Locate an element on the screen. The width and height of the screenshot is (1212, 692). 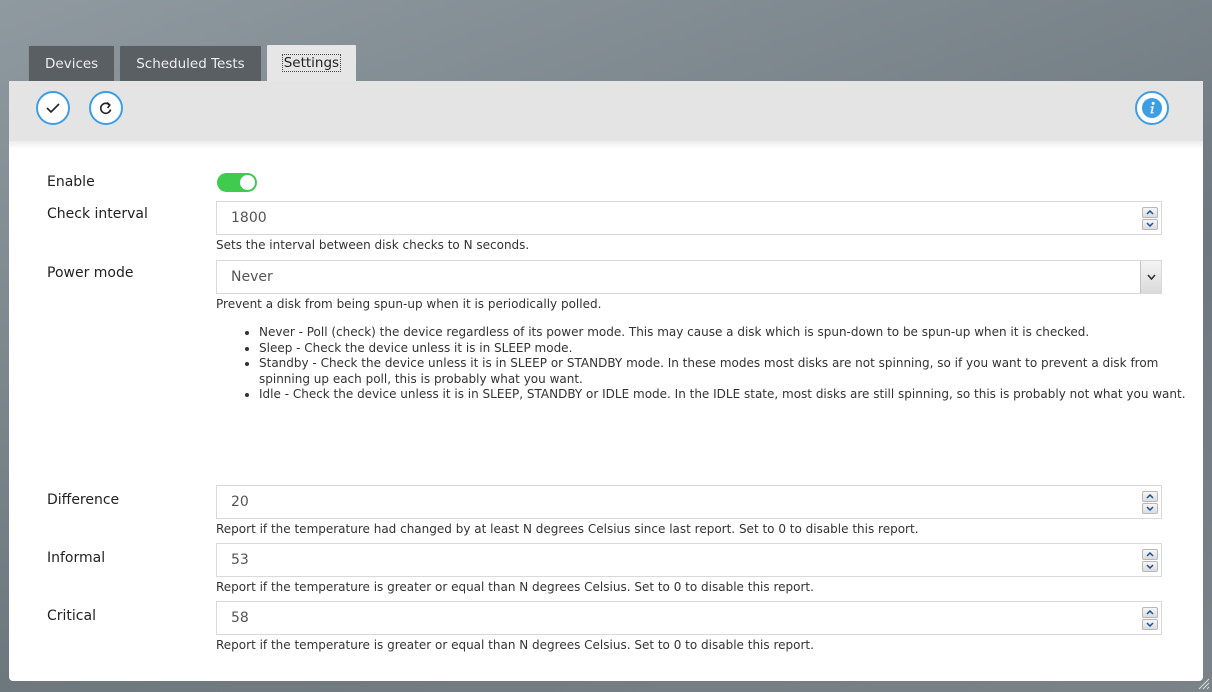
chevron-down-icon is located at coordinates (1150, 277).